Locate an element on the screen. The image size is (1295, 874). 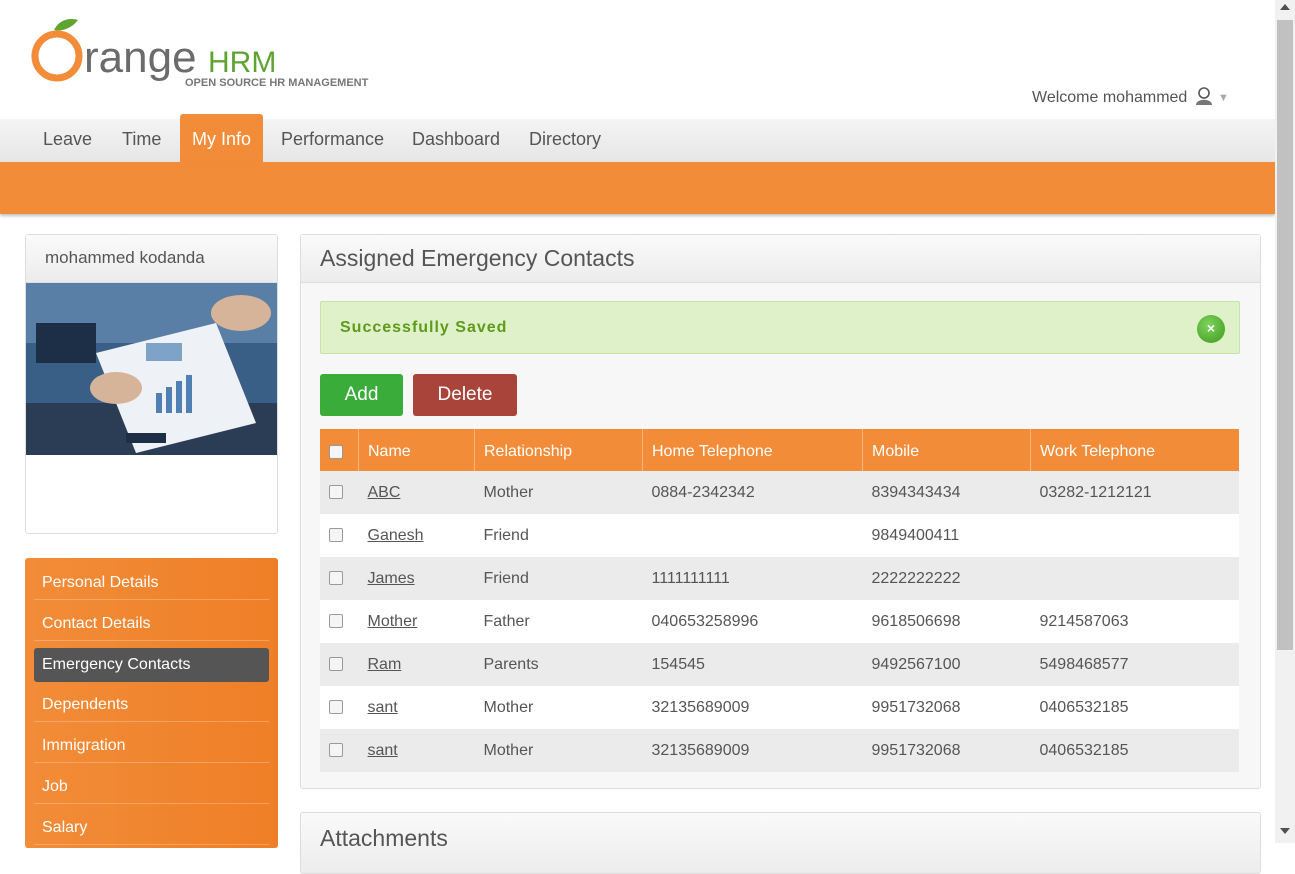
mobile-cell: 9951732068 is located at coordinates (946, 750).